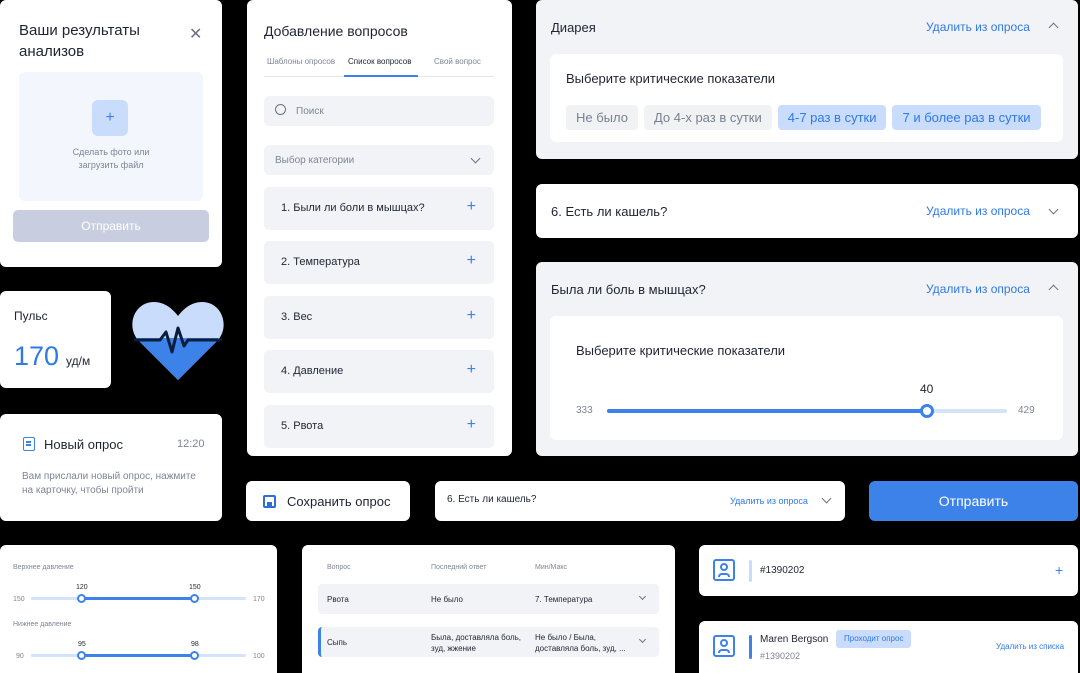 This screenshot has width=1080, height=673. I want to click on patient-name: Maren Bergson, so click(794, 639).